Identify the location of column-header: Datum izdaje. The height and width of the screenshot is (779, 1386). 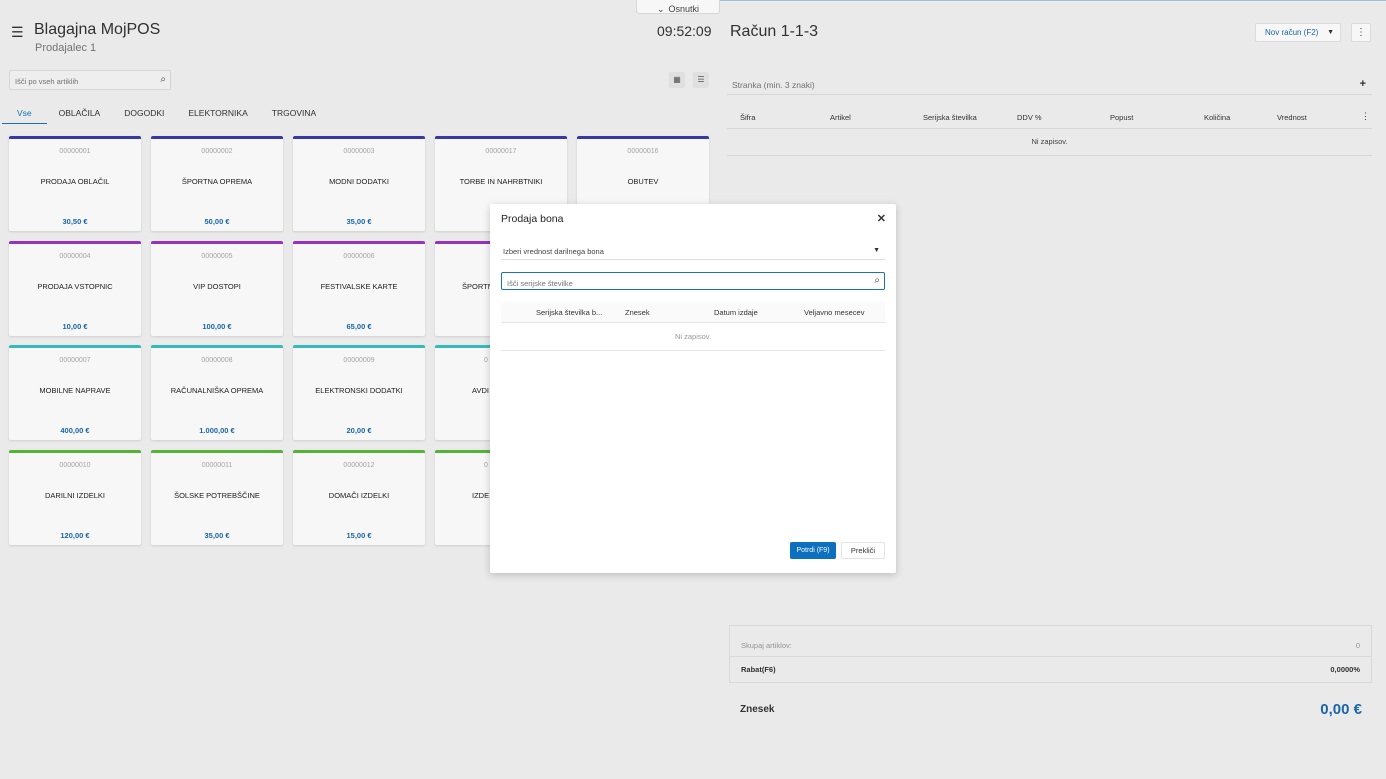
(736, 312).